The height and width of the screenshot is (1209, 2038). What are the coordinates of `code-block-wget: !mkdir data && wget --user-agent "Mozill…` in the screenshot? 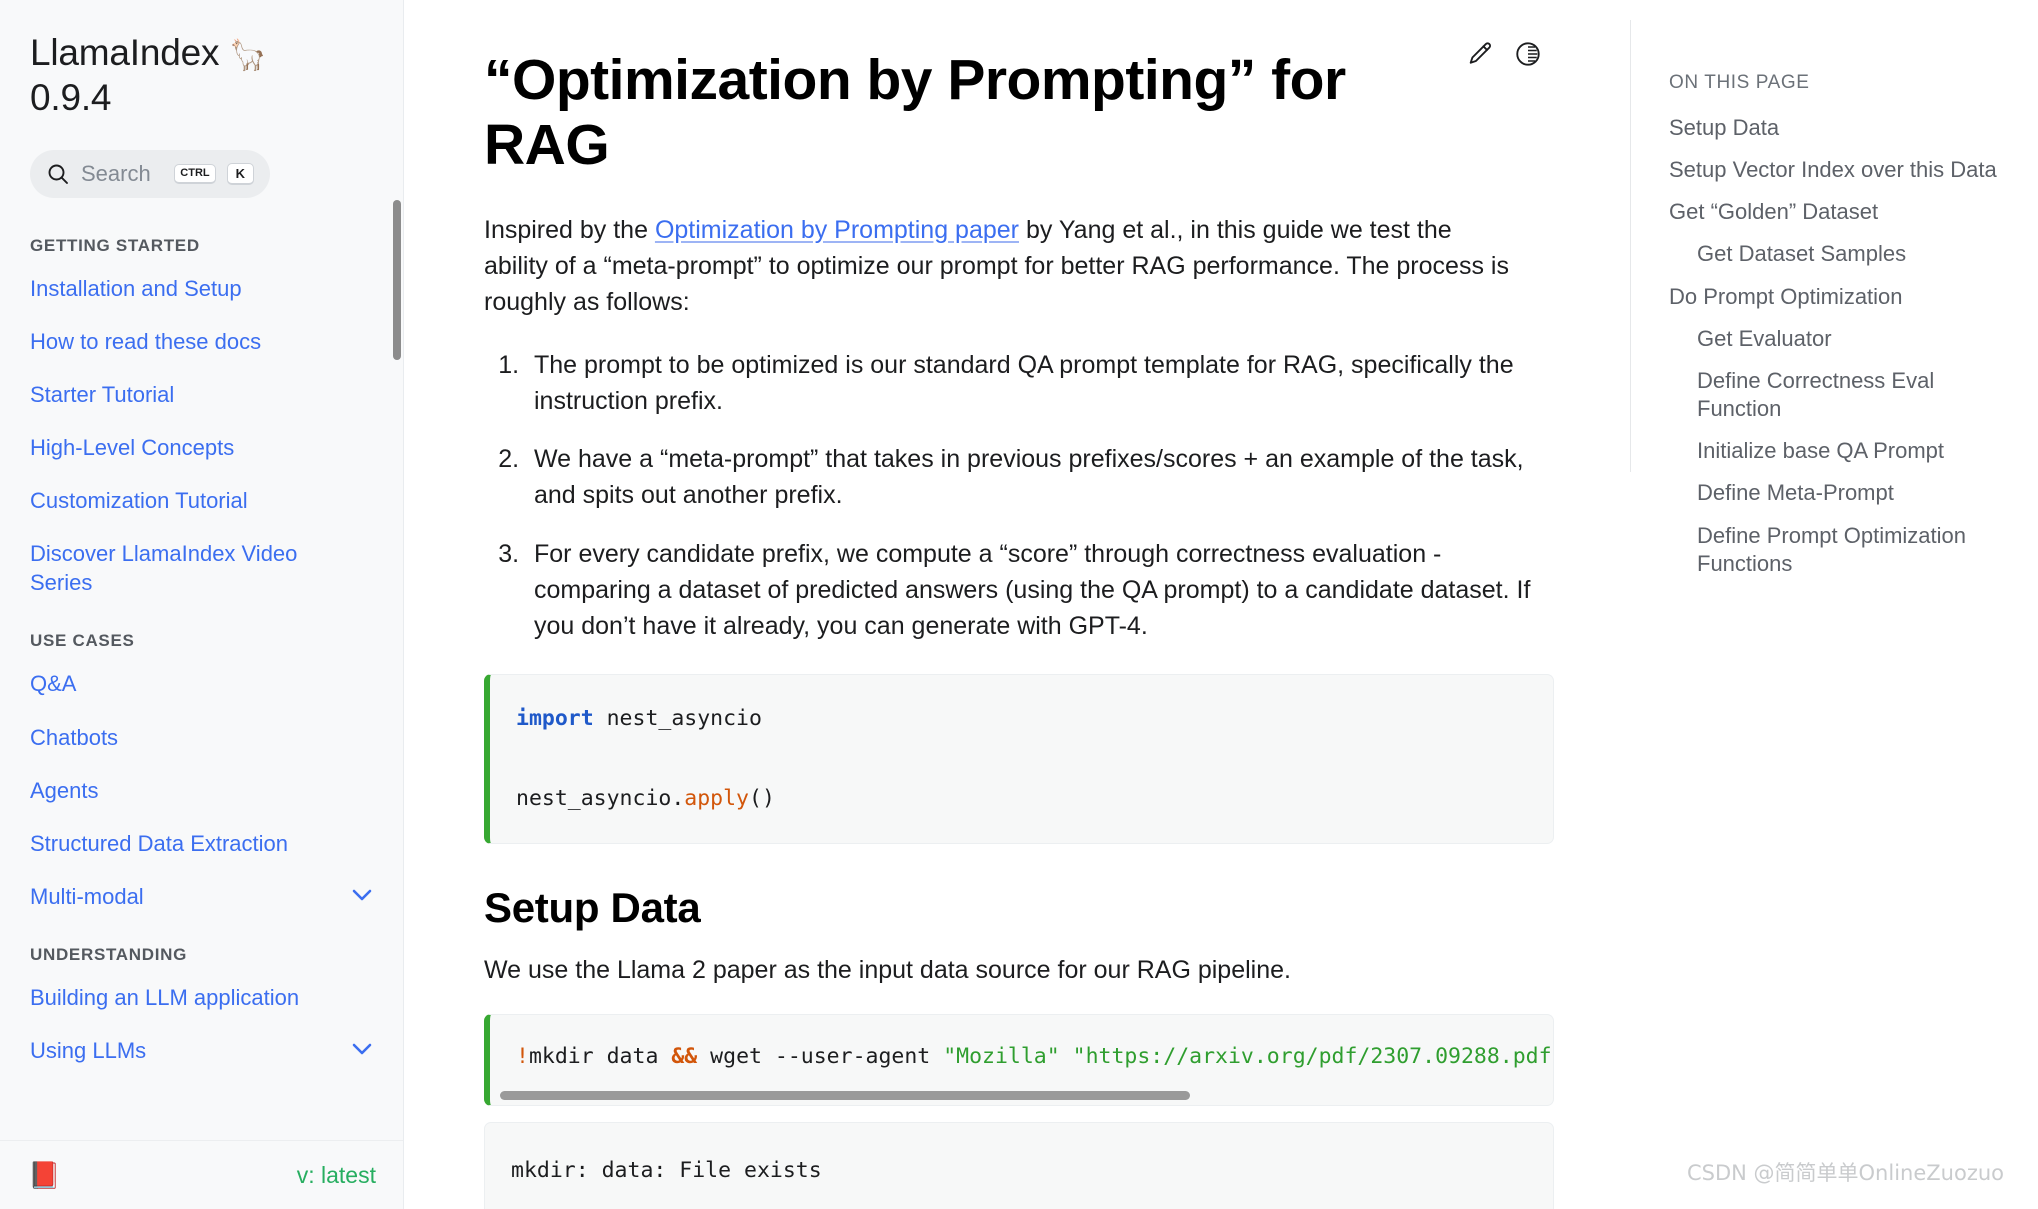 It's located at (1019, 1059).